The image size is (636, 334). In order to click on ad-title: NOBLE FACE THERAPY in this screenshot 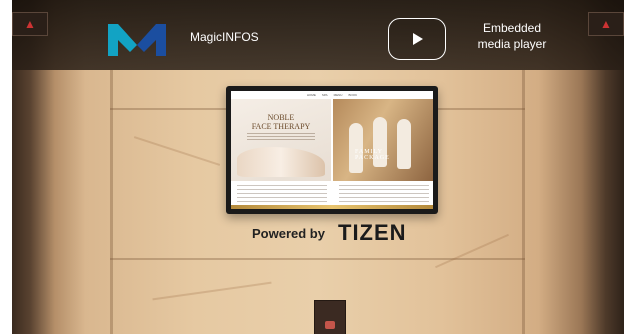, I will do `click(281, 122)`.